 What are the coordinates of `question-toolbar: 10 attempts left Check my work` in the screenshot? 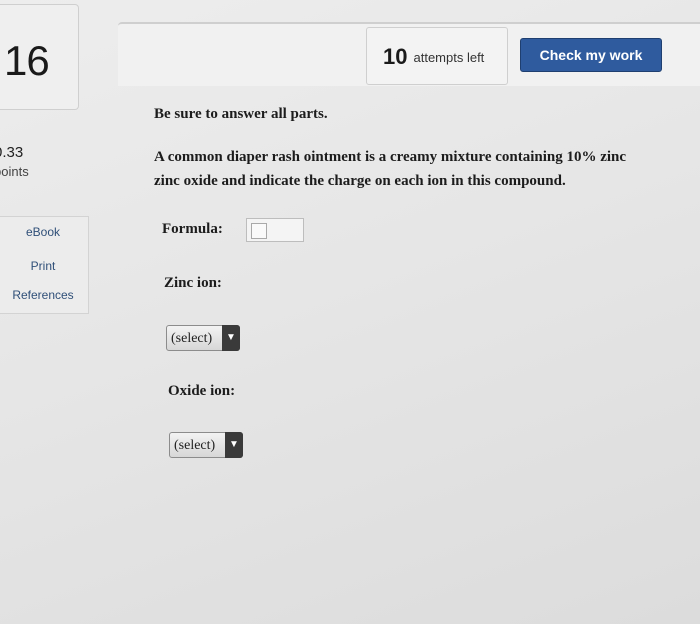 It's located at (409, 54).